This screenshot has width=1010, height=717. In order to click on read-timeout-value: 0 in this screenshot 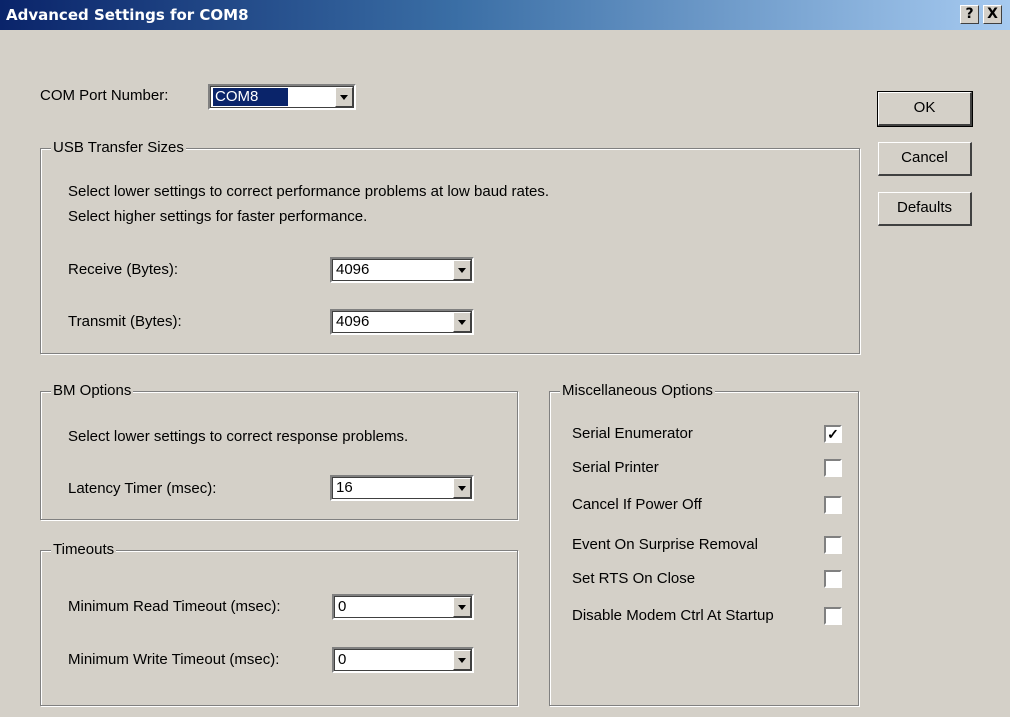, I will do `click(342, 606)`.